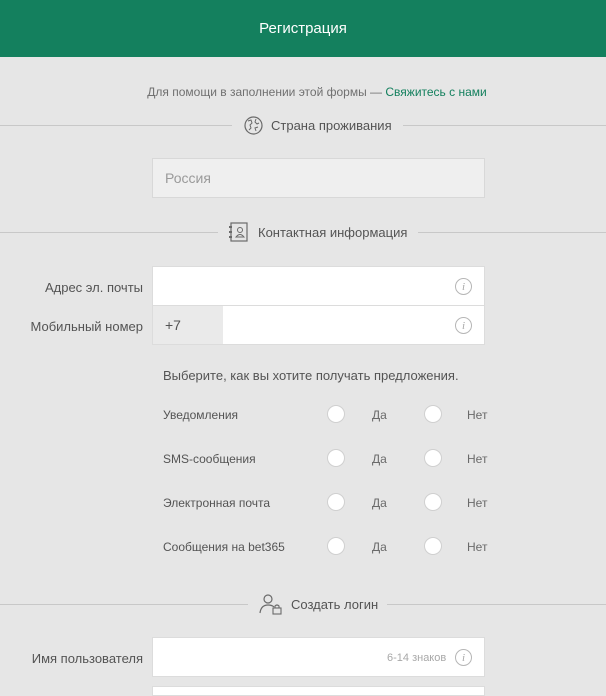 The width and height of the screenshot is (606, 696). What do you see at coordinates (201, 415) in the screenshot?
I see `pref-label: Уведомления` at bounding box center [201, 415].